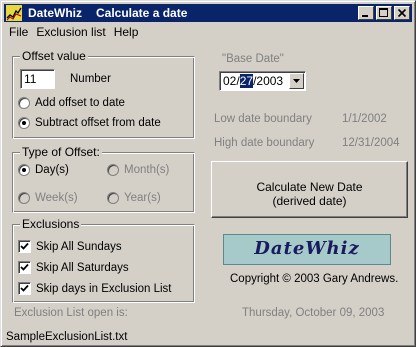  What do you see at coordinates (142, 13) in the screenshot?
I see `window-title: Calculate a date` at bounding box center [142, 13].